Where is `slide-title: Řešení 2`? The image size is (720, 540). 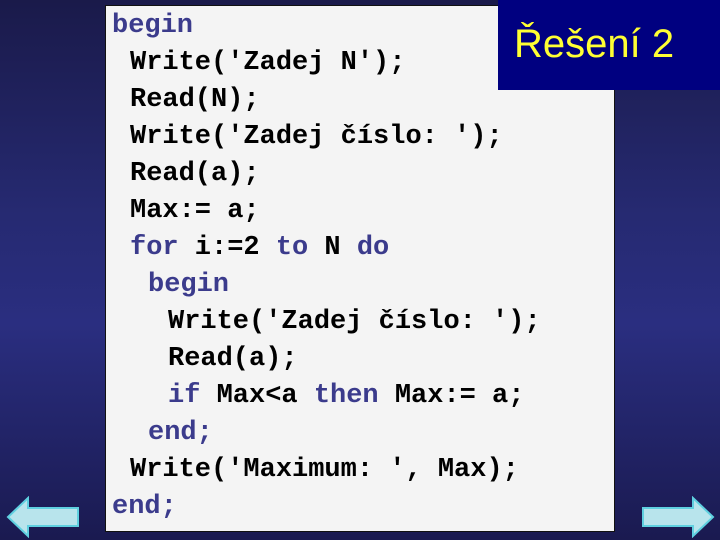 slide-title: Řešení 2 is located at coordinates (594, 44).